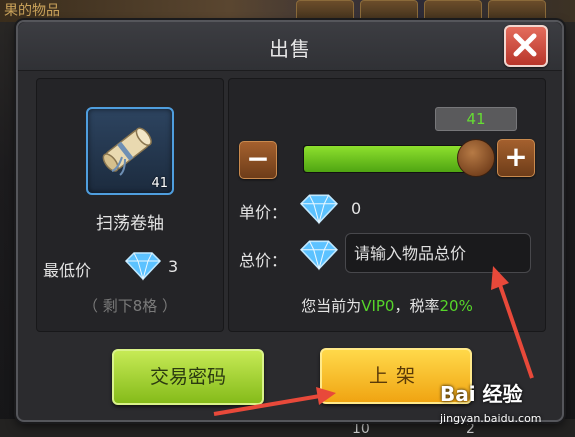 The width and height of the screenshot is (575, 437). Describe the element at coordinates (67, 270) in the screenshot. I see `min-price-label: 最低价` at that location.